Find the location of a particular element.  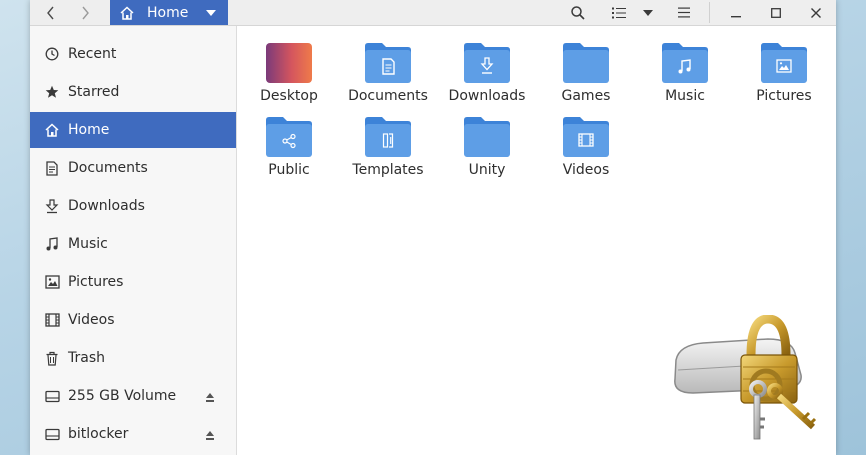

trash-icon is located at coordinates (52, 358).